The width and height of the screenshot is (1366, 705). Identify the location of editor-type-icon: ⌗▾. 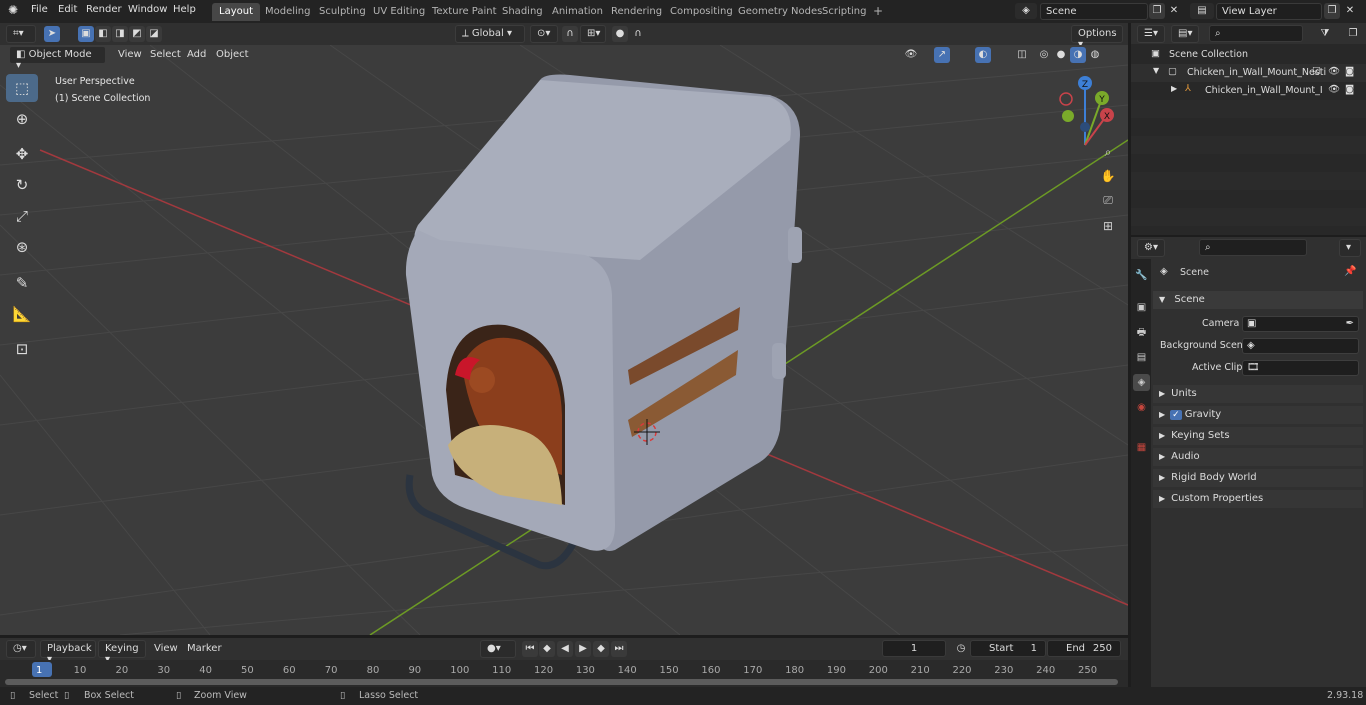
(21, 34).